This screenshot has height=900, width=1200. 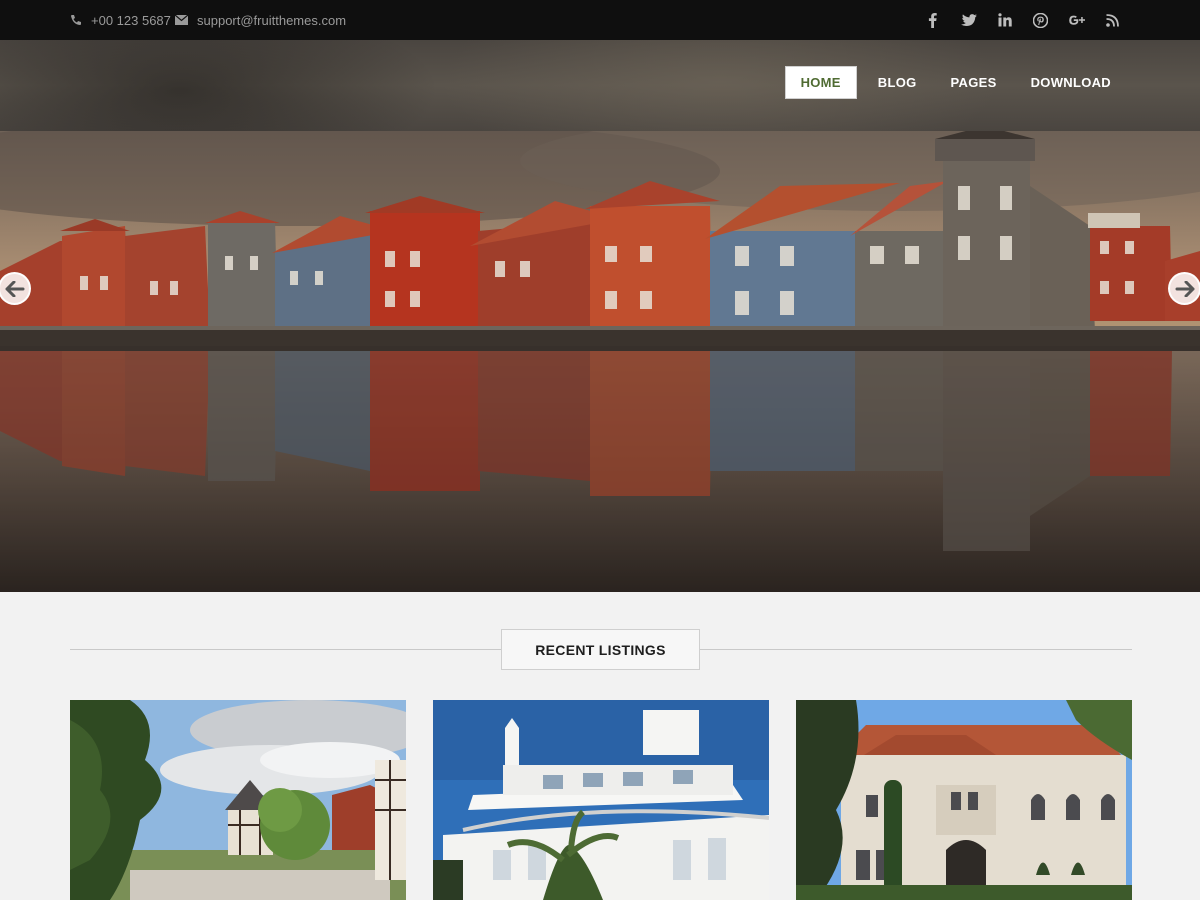 What do you see at coordinates (600, 649) in the screenshot?
I see `section-title: RECENT LISTINGS` at bounding box center [600, 649].